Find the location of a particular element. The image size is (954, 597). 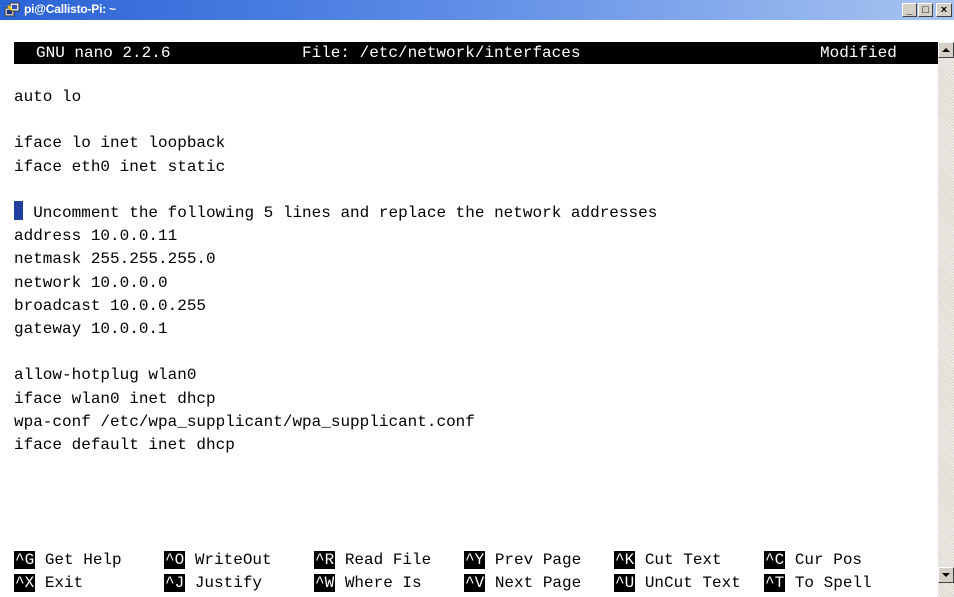

shortcut-item: ^T To Spell is located at coordinates (818, 583).